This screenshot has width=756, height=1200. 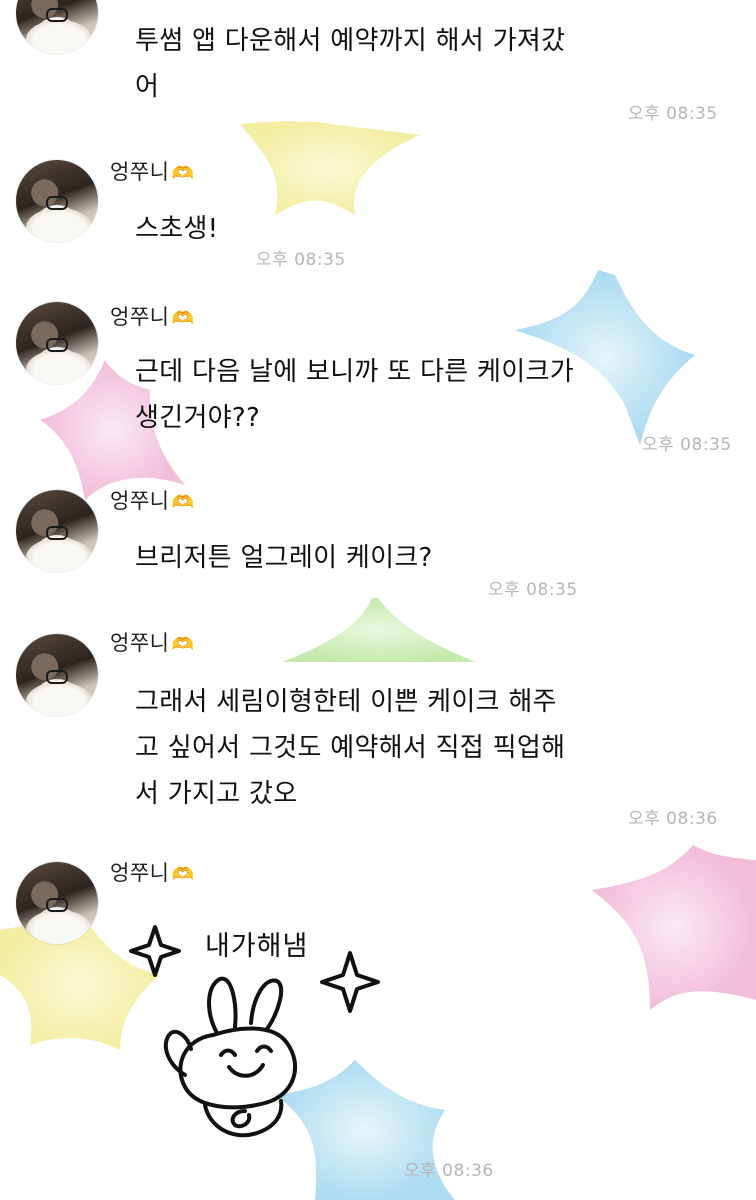 What do you see at coordinates (255, 1035) in the screenshot?
I see `rabbit-emoticon` at bounding box center [255, 1035].